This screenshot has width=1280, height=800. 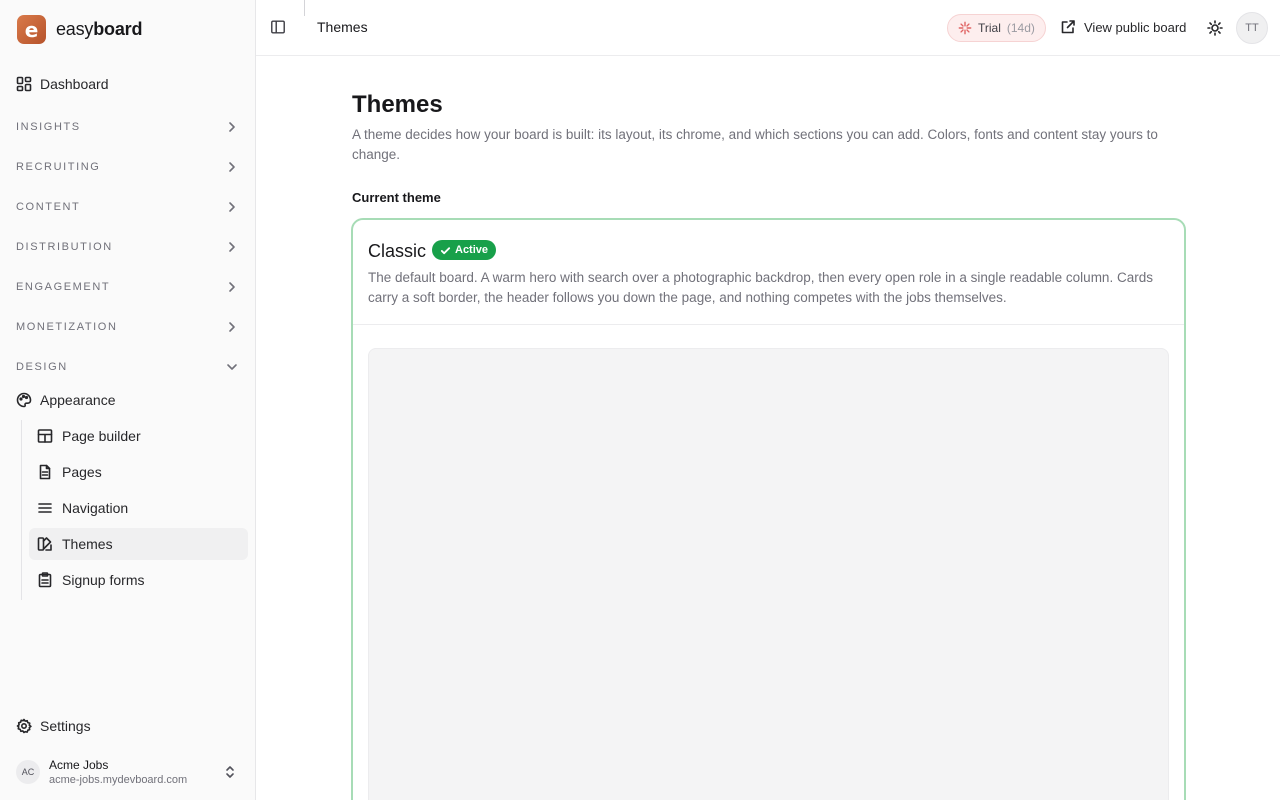 What do you see at coordinates (396, 197) in the screenshot?
I see `current-theme-label: Current theme` at bounding box center [396, 197].